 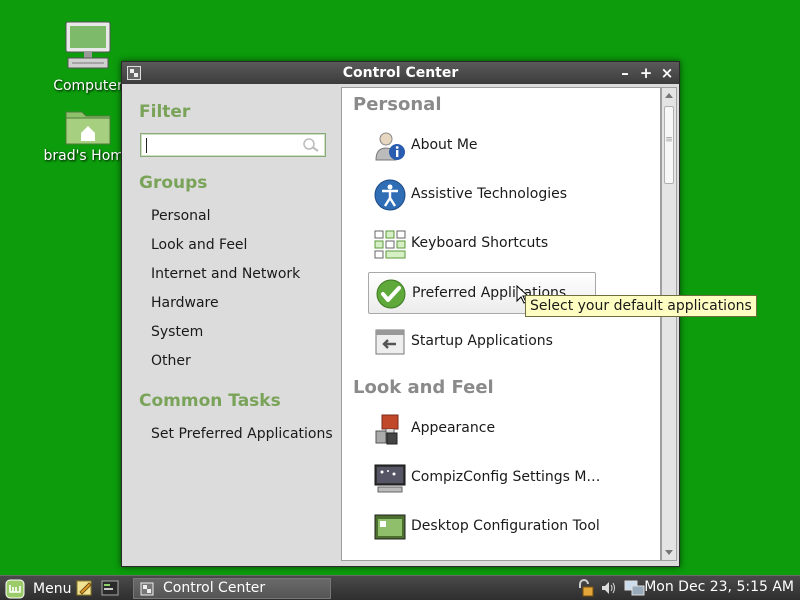 I want to click on text-caret, so click(x=146, y=145).